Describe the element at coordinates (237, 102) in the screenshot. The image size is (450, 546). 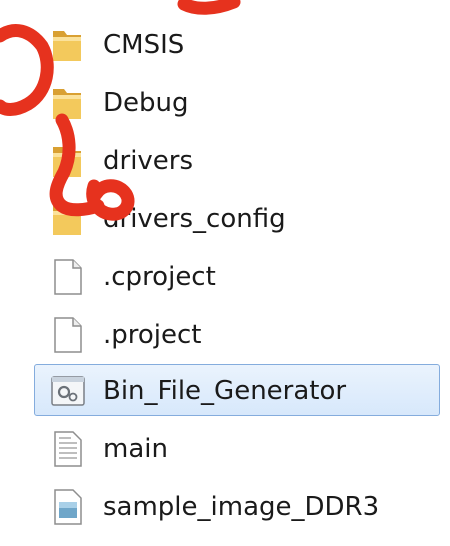
I see `list-item-debug: Debug` at that location.